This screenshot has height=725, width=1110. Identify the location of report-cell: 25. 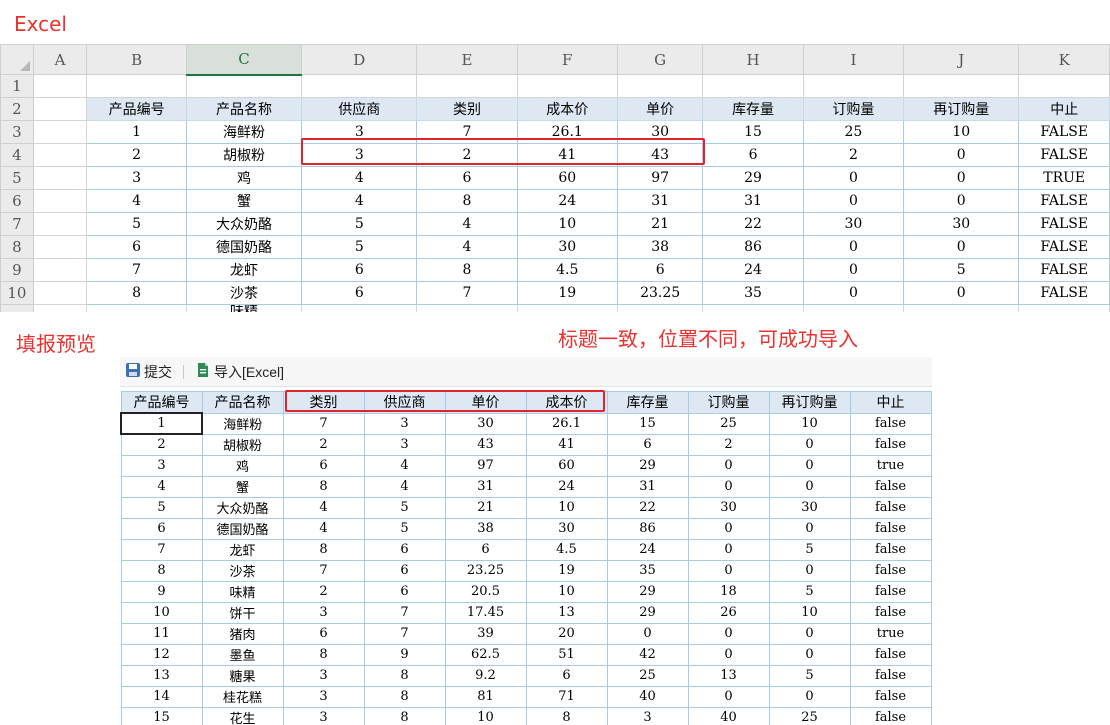
(647, 675).